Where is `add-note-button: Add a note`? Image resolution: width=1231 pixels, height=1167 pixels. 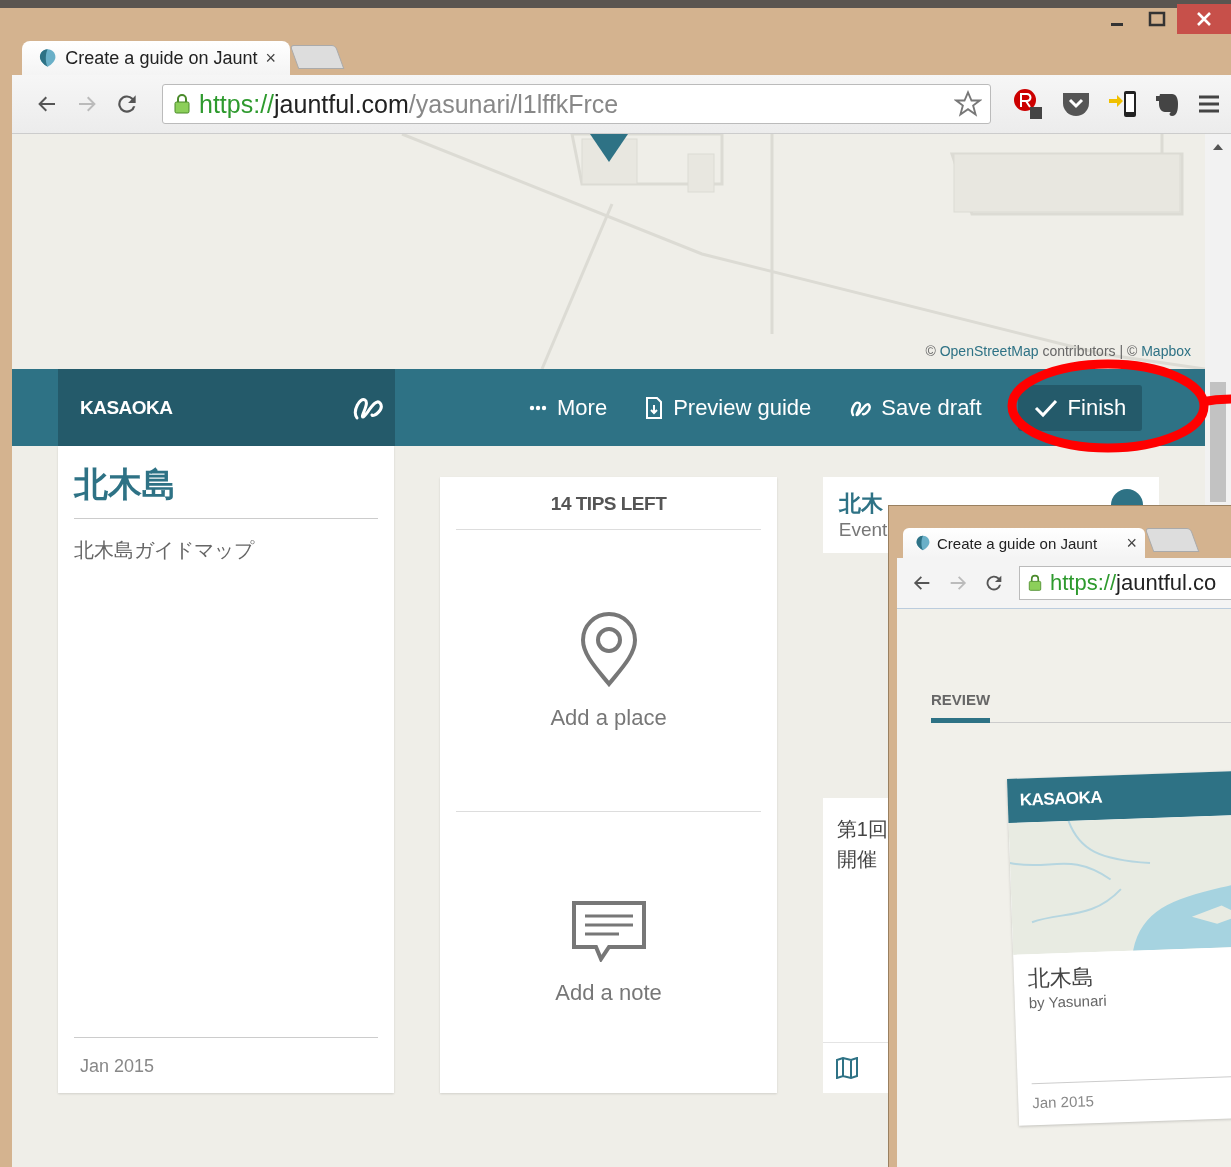 add-note-button: Add a note is located at coordinates (608, 952).